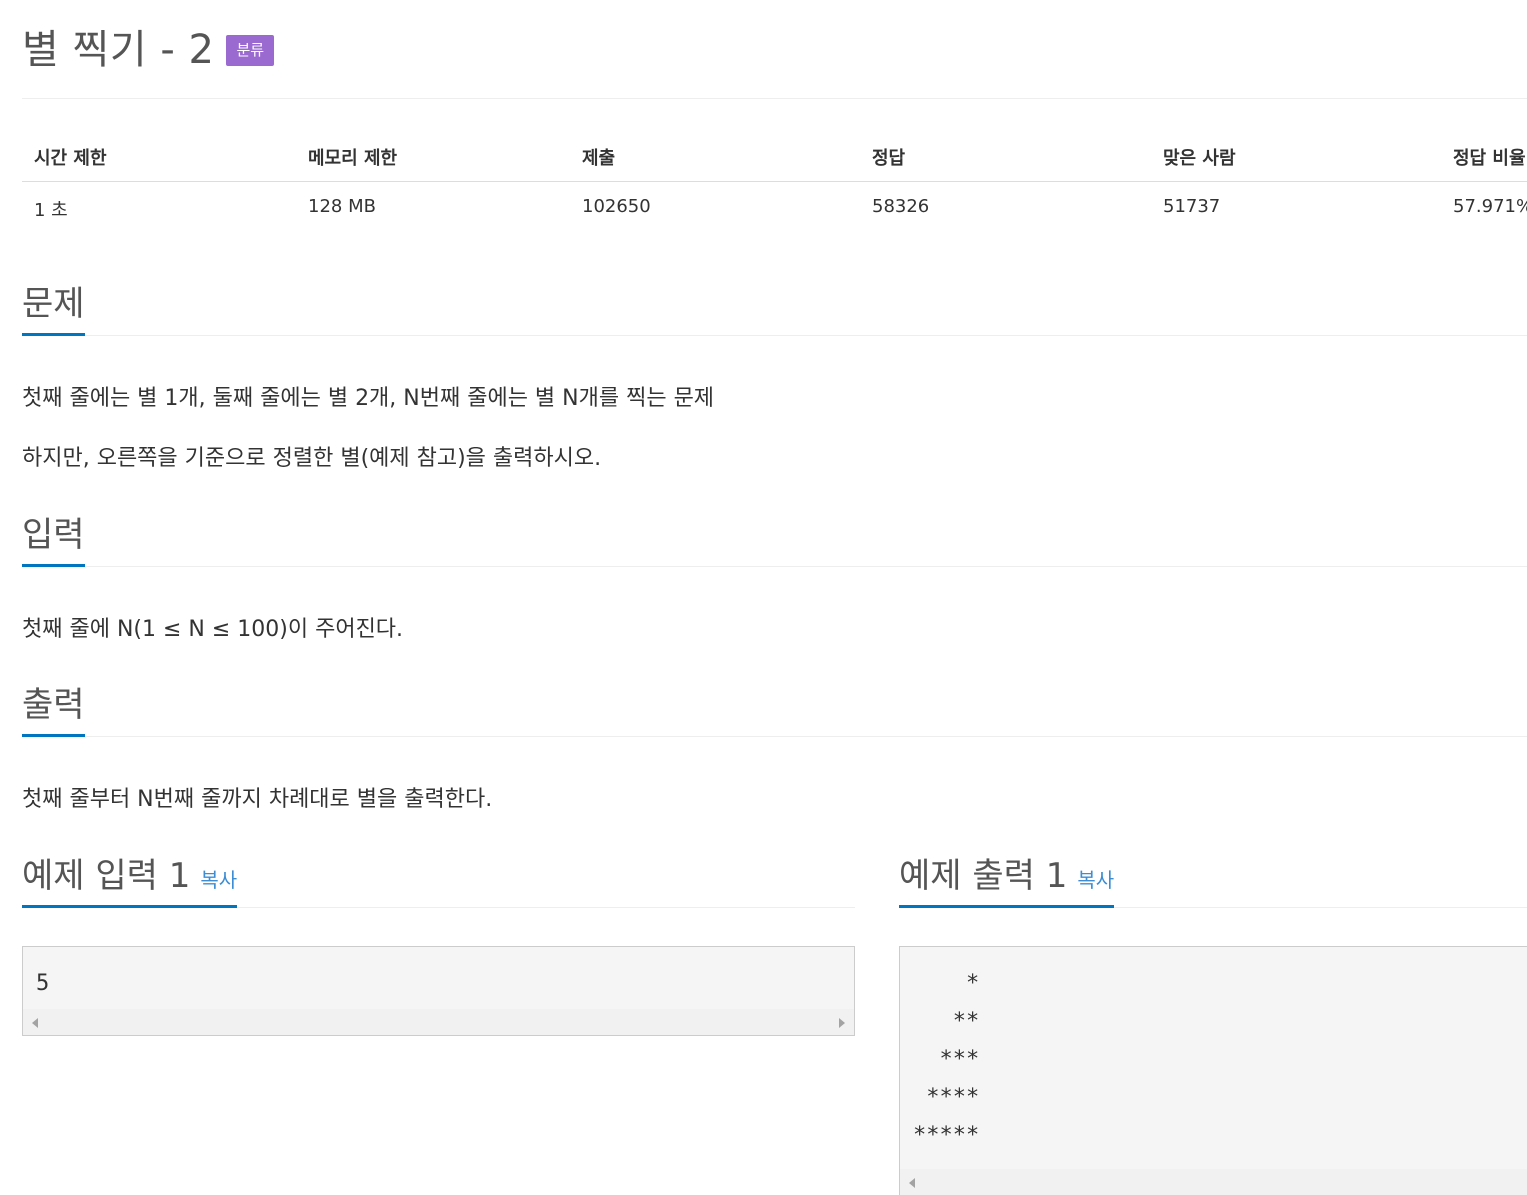 This screenshot has height=1195, width=1527. What do you see at coordinates (213, 629) in the screenshot?
I see `input-text-line-1: 첫째 줄에 N(1 ≤ N ≤ 100)이 주어진다.` at bounding box center [213, 629].